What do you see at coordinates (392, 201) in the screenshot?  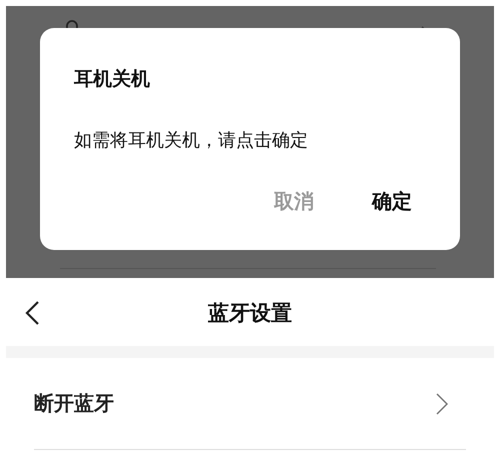 I see `confirm-button: 确定` at bounding box center [392, 201].